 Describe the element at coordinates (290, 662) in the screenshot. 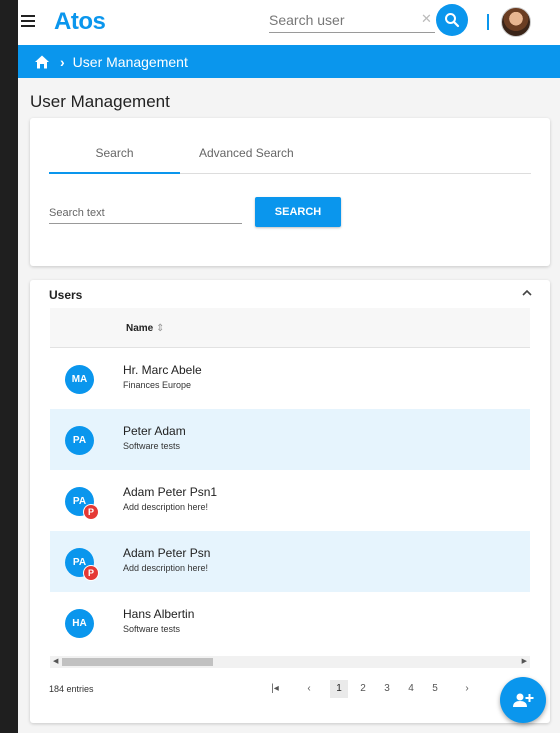

I see `horizontal-scrollbar: ◀ ▶` at that location.